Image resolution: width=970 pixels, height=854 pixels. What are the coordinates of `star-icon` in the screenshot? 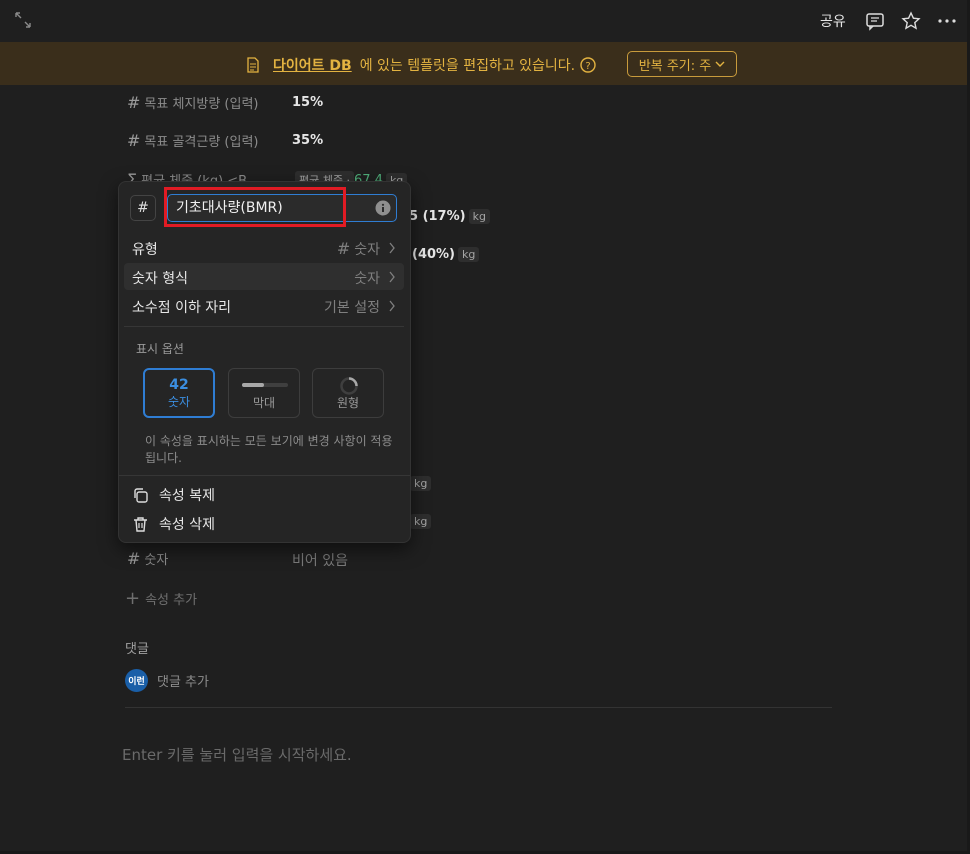 It's located at (911, 21).